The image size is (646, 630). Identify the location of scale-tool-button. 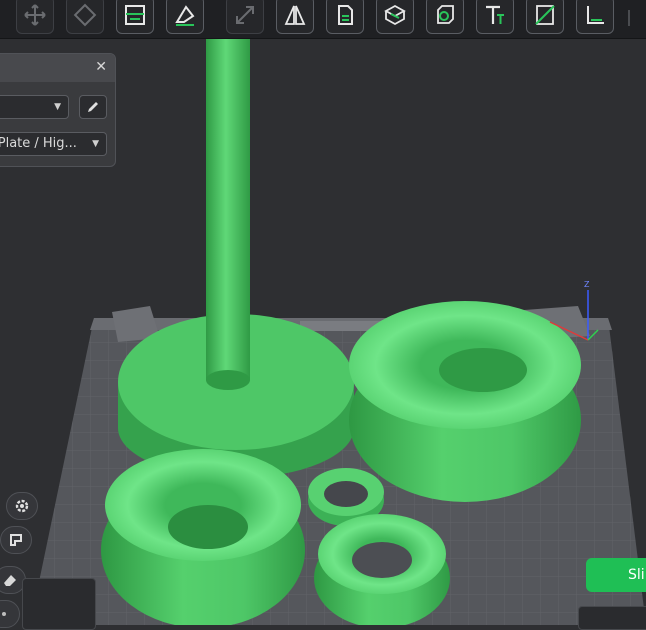
(245, 17).